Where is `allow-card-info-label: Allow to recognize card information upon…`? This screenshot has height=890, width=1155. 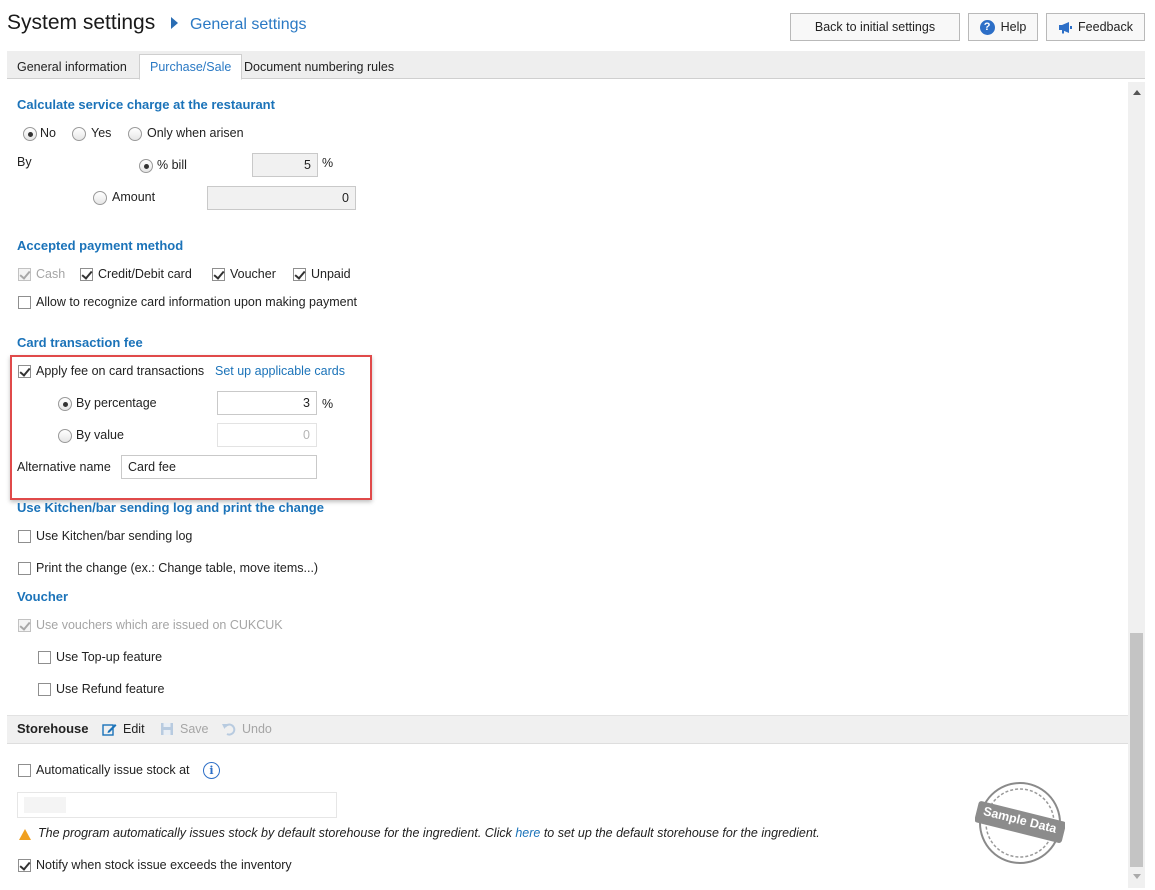 allow-card-info-label: Allow to recognize card information upon… is located at coordinates (197, 302).